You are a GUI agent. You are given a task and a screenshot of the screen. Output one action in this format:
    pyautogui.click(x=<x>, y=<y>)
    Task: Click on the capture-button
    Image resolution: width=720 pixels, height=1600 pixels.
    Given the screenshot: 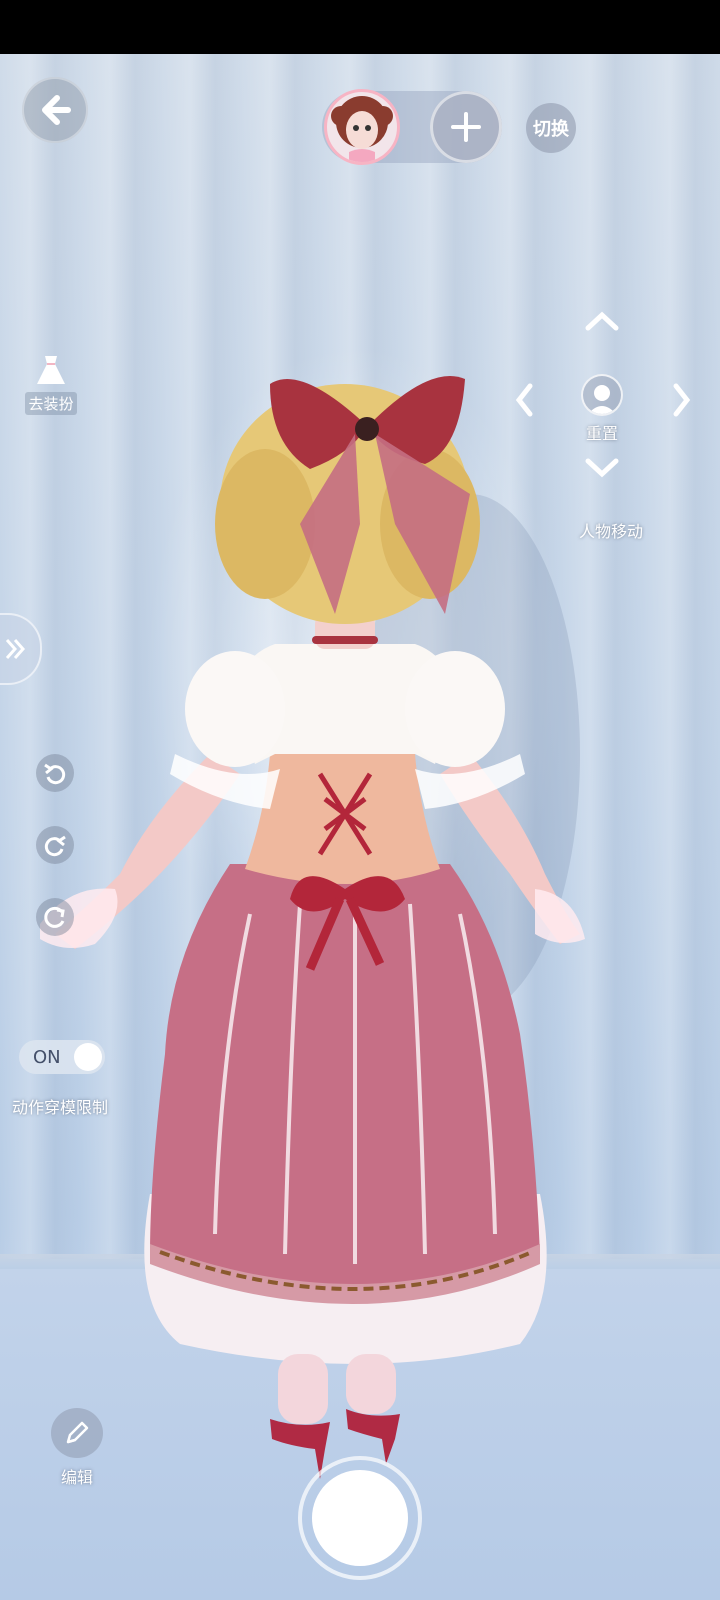 What is the action you would take?
    pyautogui.click(x=360, y=1518)
    